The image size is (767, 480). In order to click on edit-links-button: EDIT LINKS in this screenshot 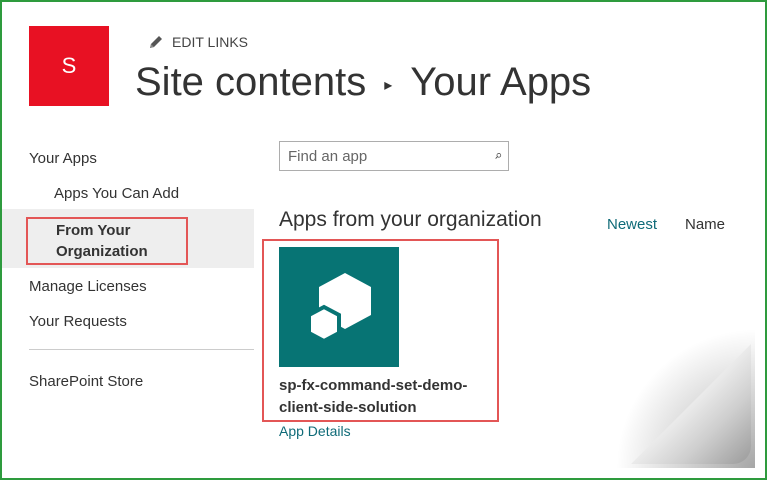, I will do `click(198, 42)`.